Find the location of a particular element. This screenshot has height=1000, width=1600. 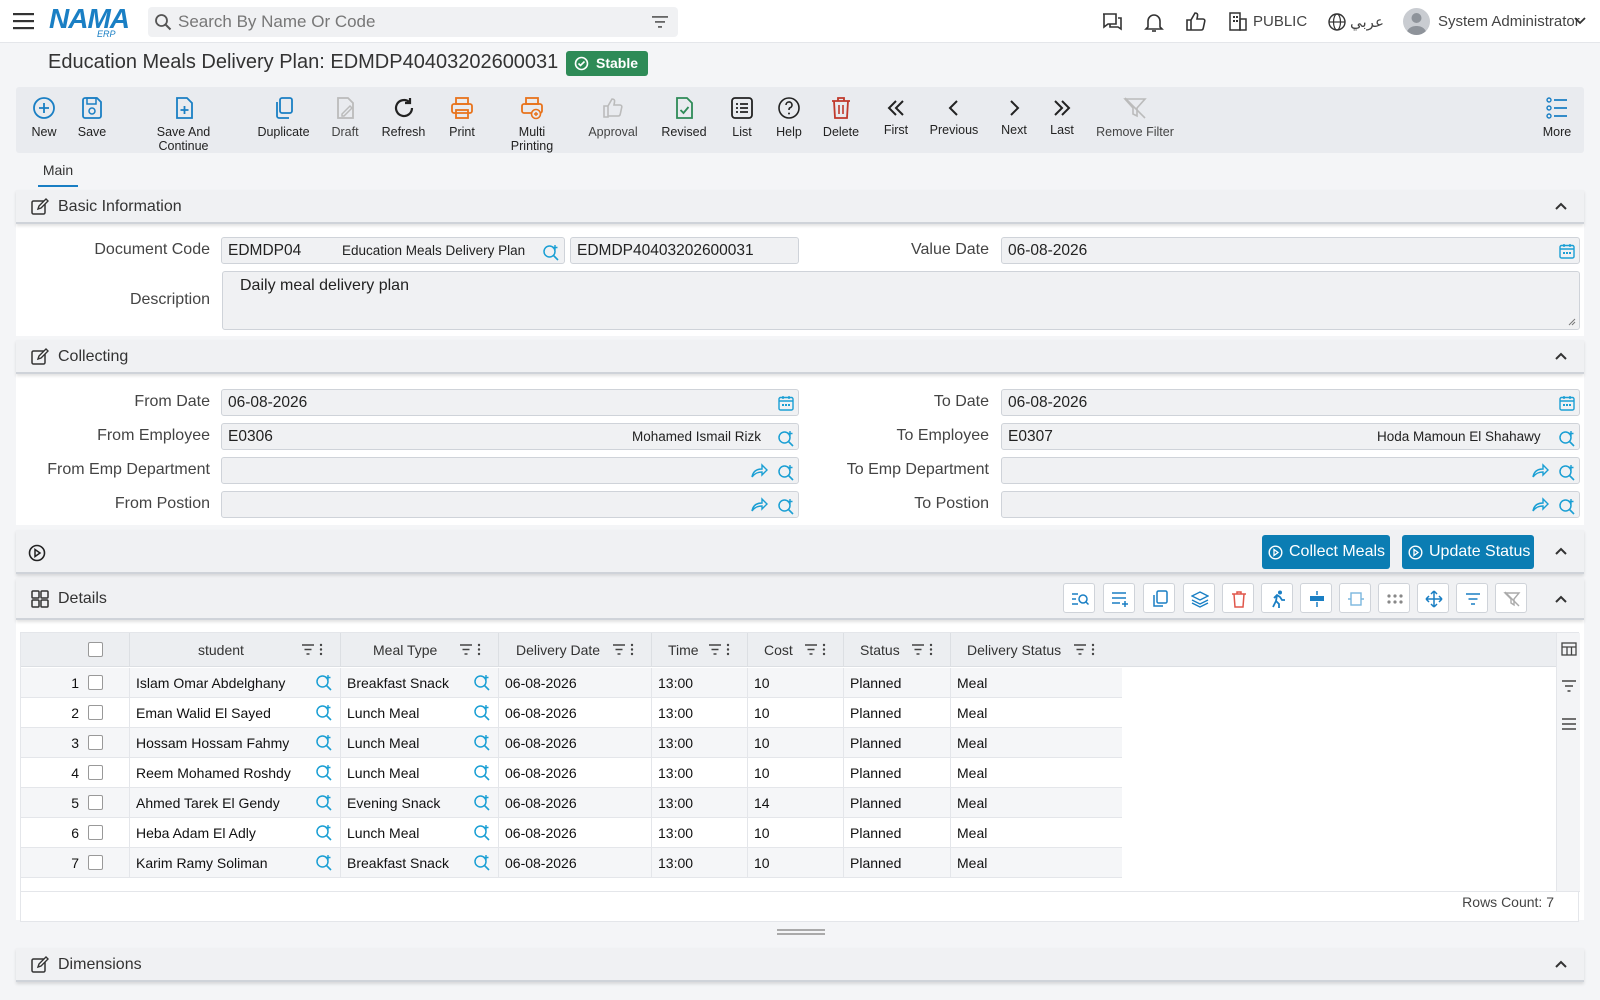

select-all-checkbox is located at coordinates (95, 649).